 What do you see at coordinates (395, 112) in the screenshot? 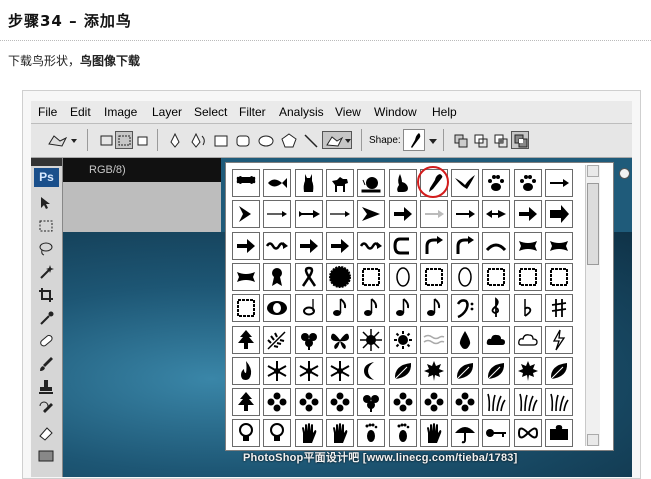
I see `menu-window: Window` at bounding box center [395, 112].